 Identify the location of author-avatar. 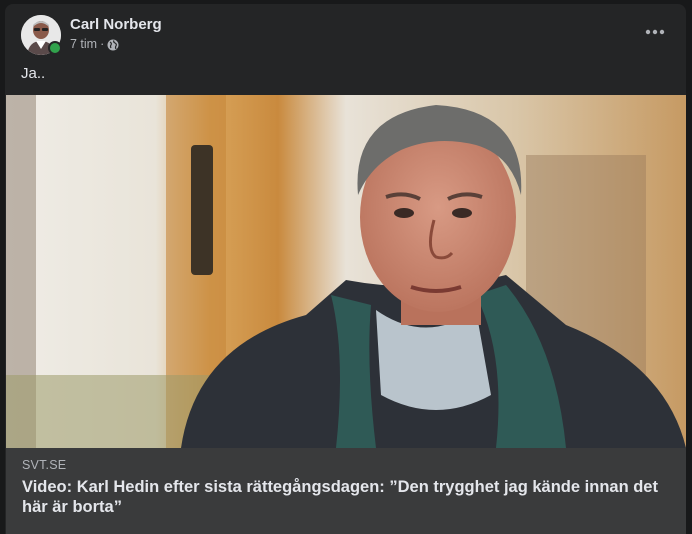
(41, 35).